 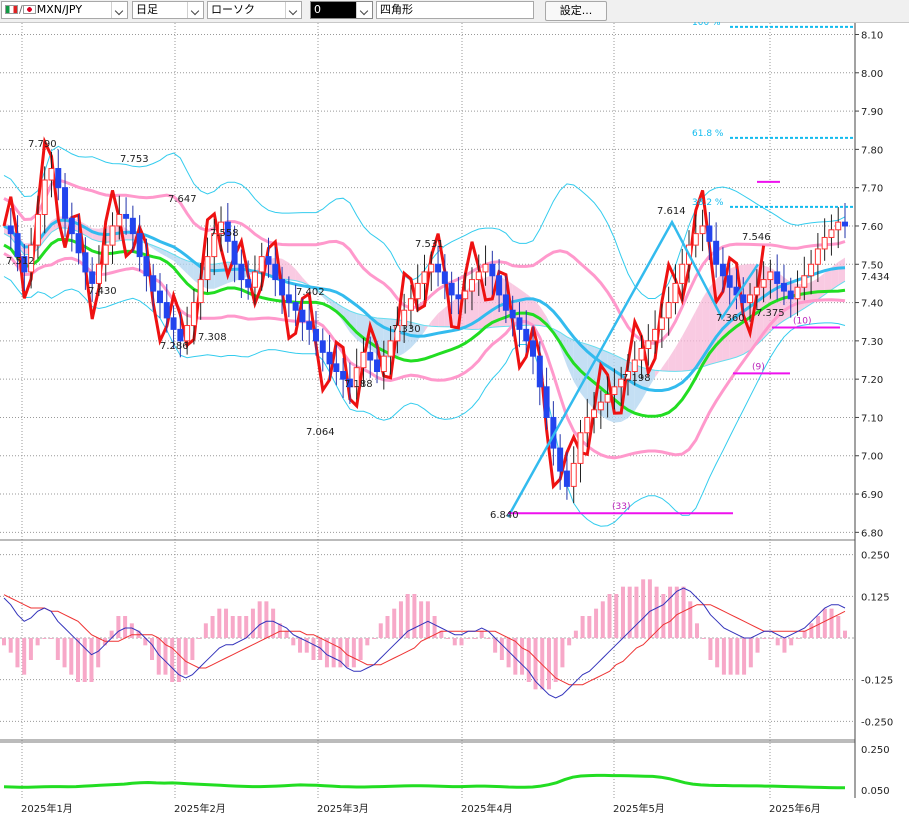 What do you see at coordinates (64, 10) in the screenshot?
I see `symbol-select: / MXN/JPY` at bounding box center [64, 10].